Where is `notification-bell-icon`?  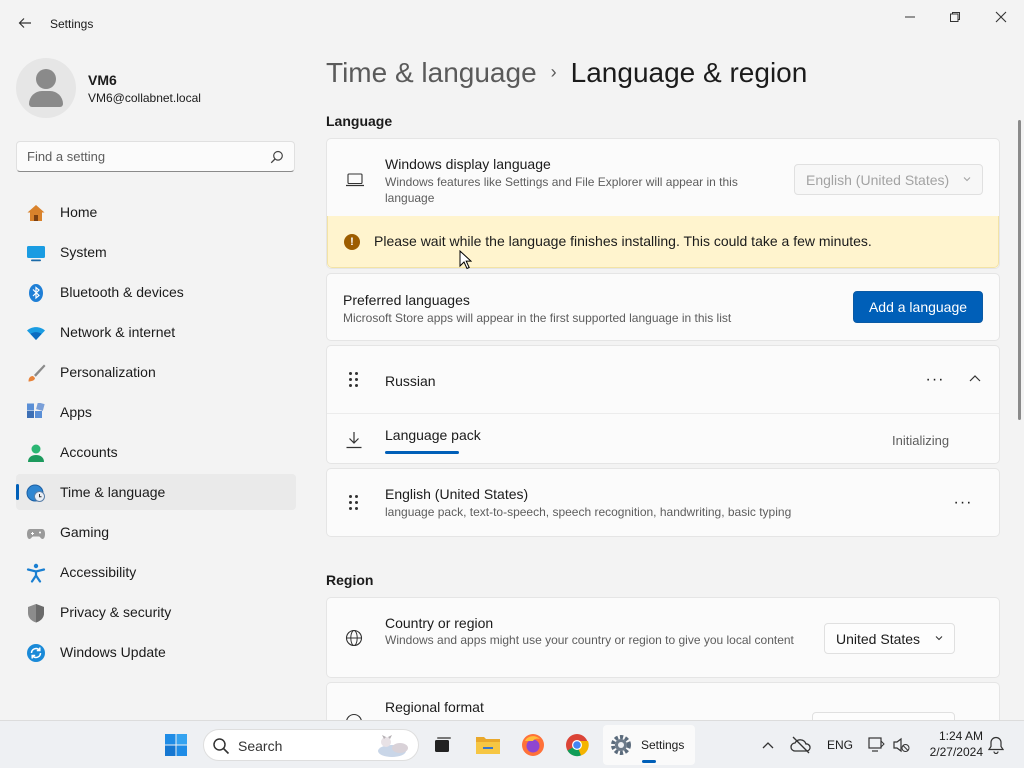
notification-bell-icon is located at coordinates (996, 745).